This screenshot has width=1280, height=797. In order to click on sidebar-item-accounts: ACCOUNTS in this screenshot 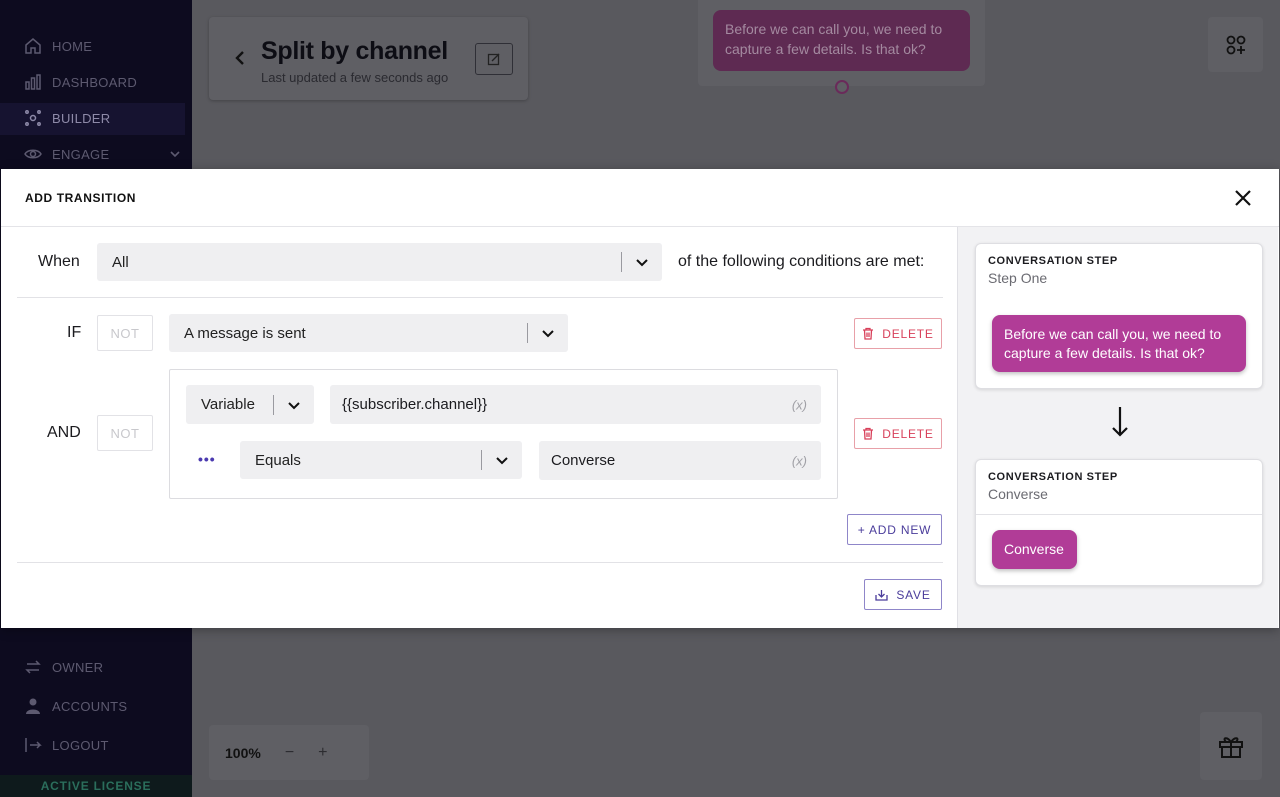, I will do `click(75, 706)`.